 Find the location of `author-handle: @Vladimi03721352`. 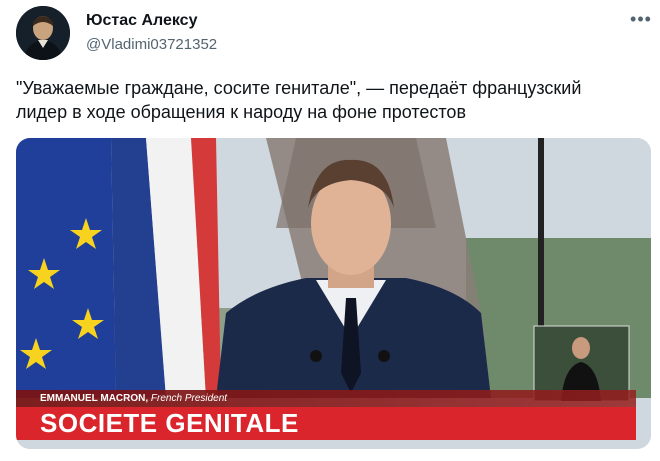

author-handle: @Vladimi03721352 is located at coordinates (151, 44).